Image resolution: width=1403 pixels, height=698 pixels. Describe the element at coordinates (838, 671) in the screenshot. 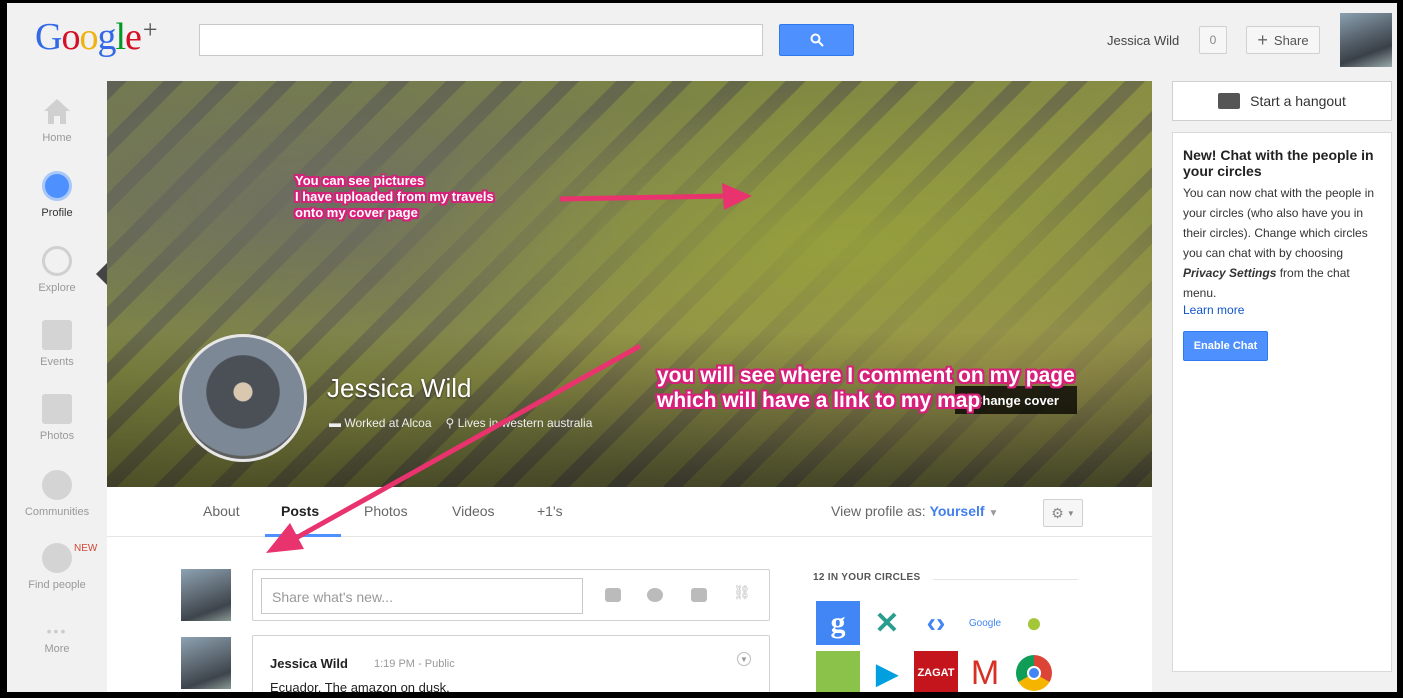

I see `circle-member-maps-icon` at that location.